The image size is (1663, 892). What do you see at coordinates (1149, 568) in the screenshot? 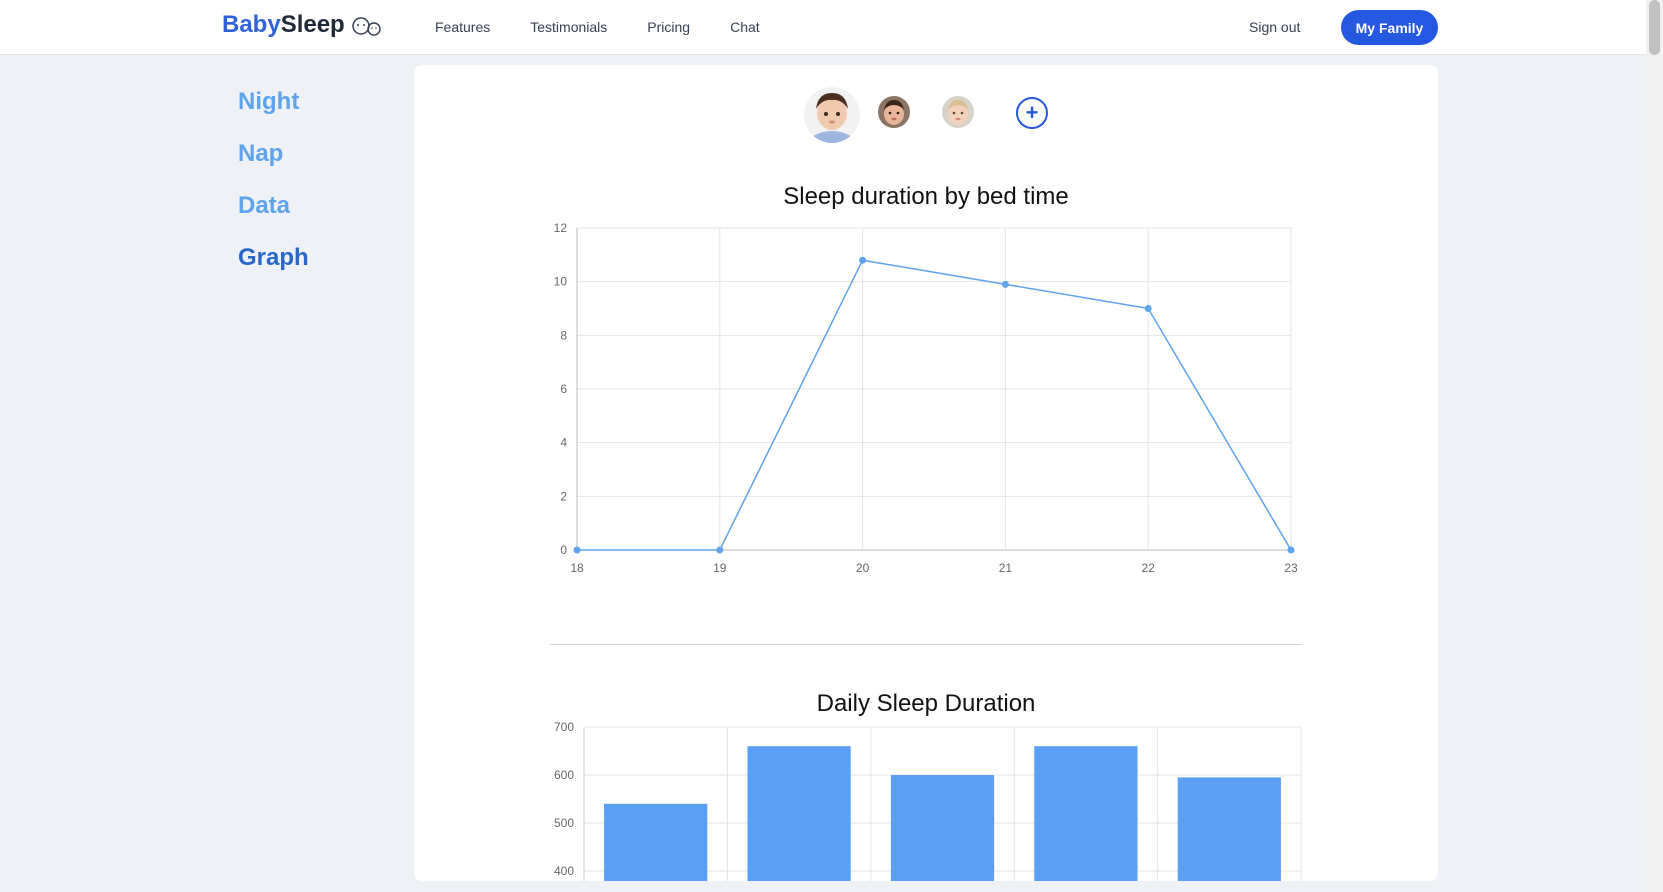
I see `x-tick-label: 22` at bounding box center [1149, 568].